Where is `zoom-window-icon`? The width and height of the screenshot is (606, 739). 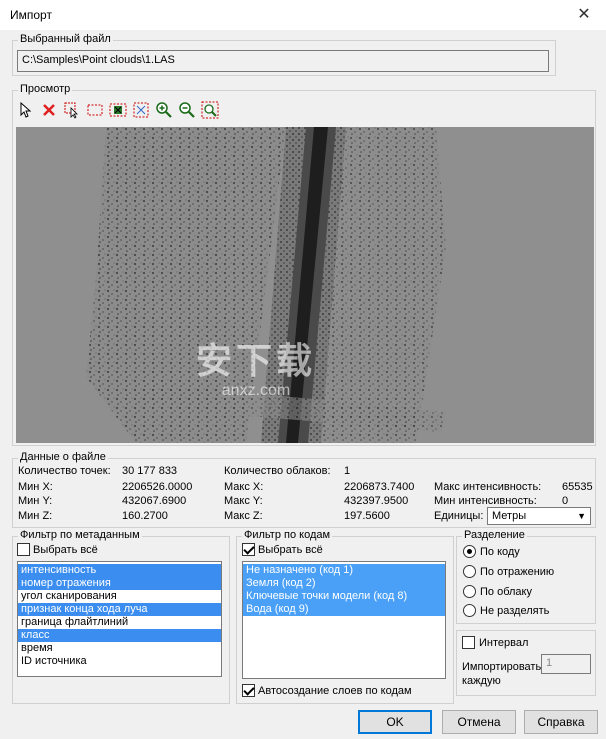
zoom-window-icon is located at coordinates (210, 110).